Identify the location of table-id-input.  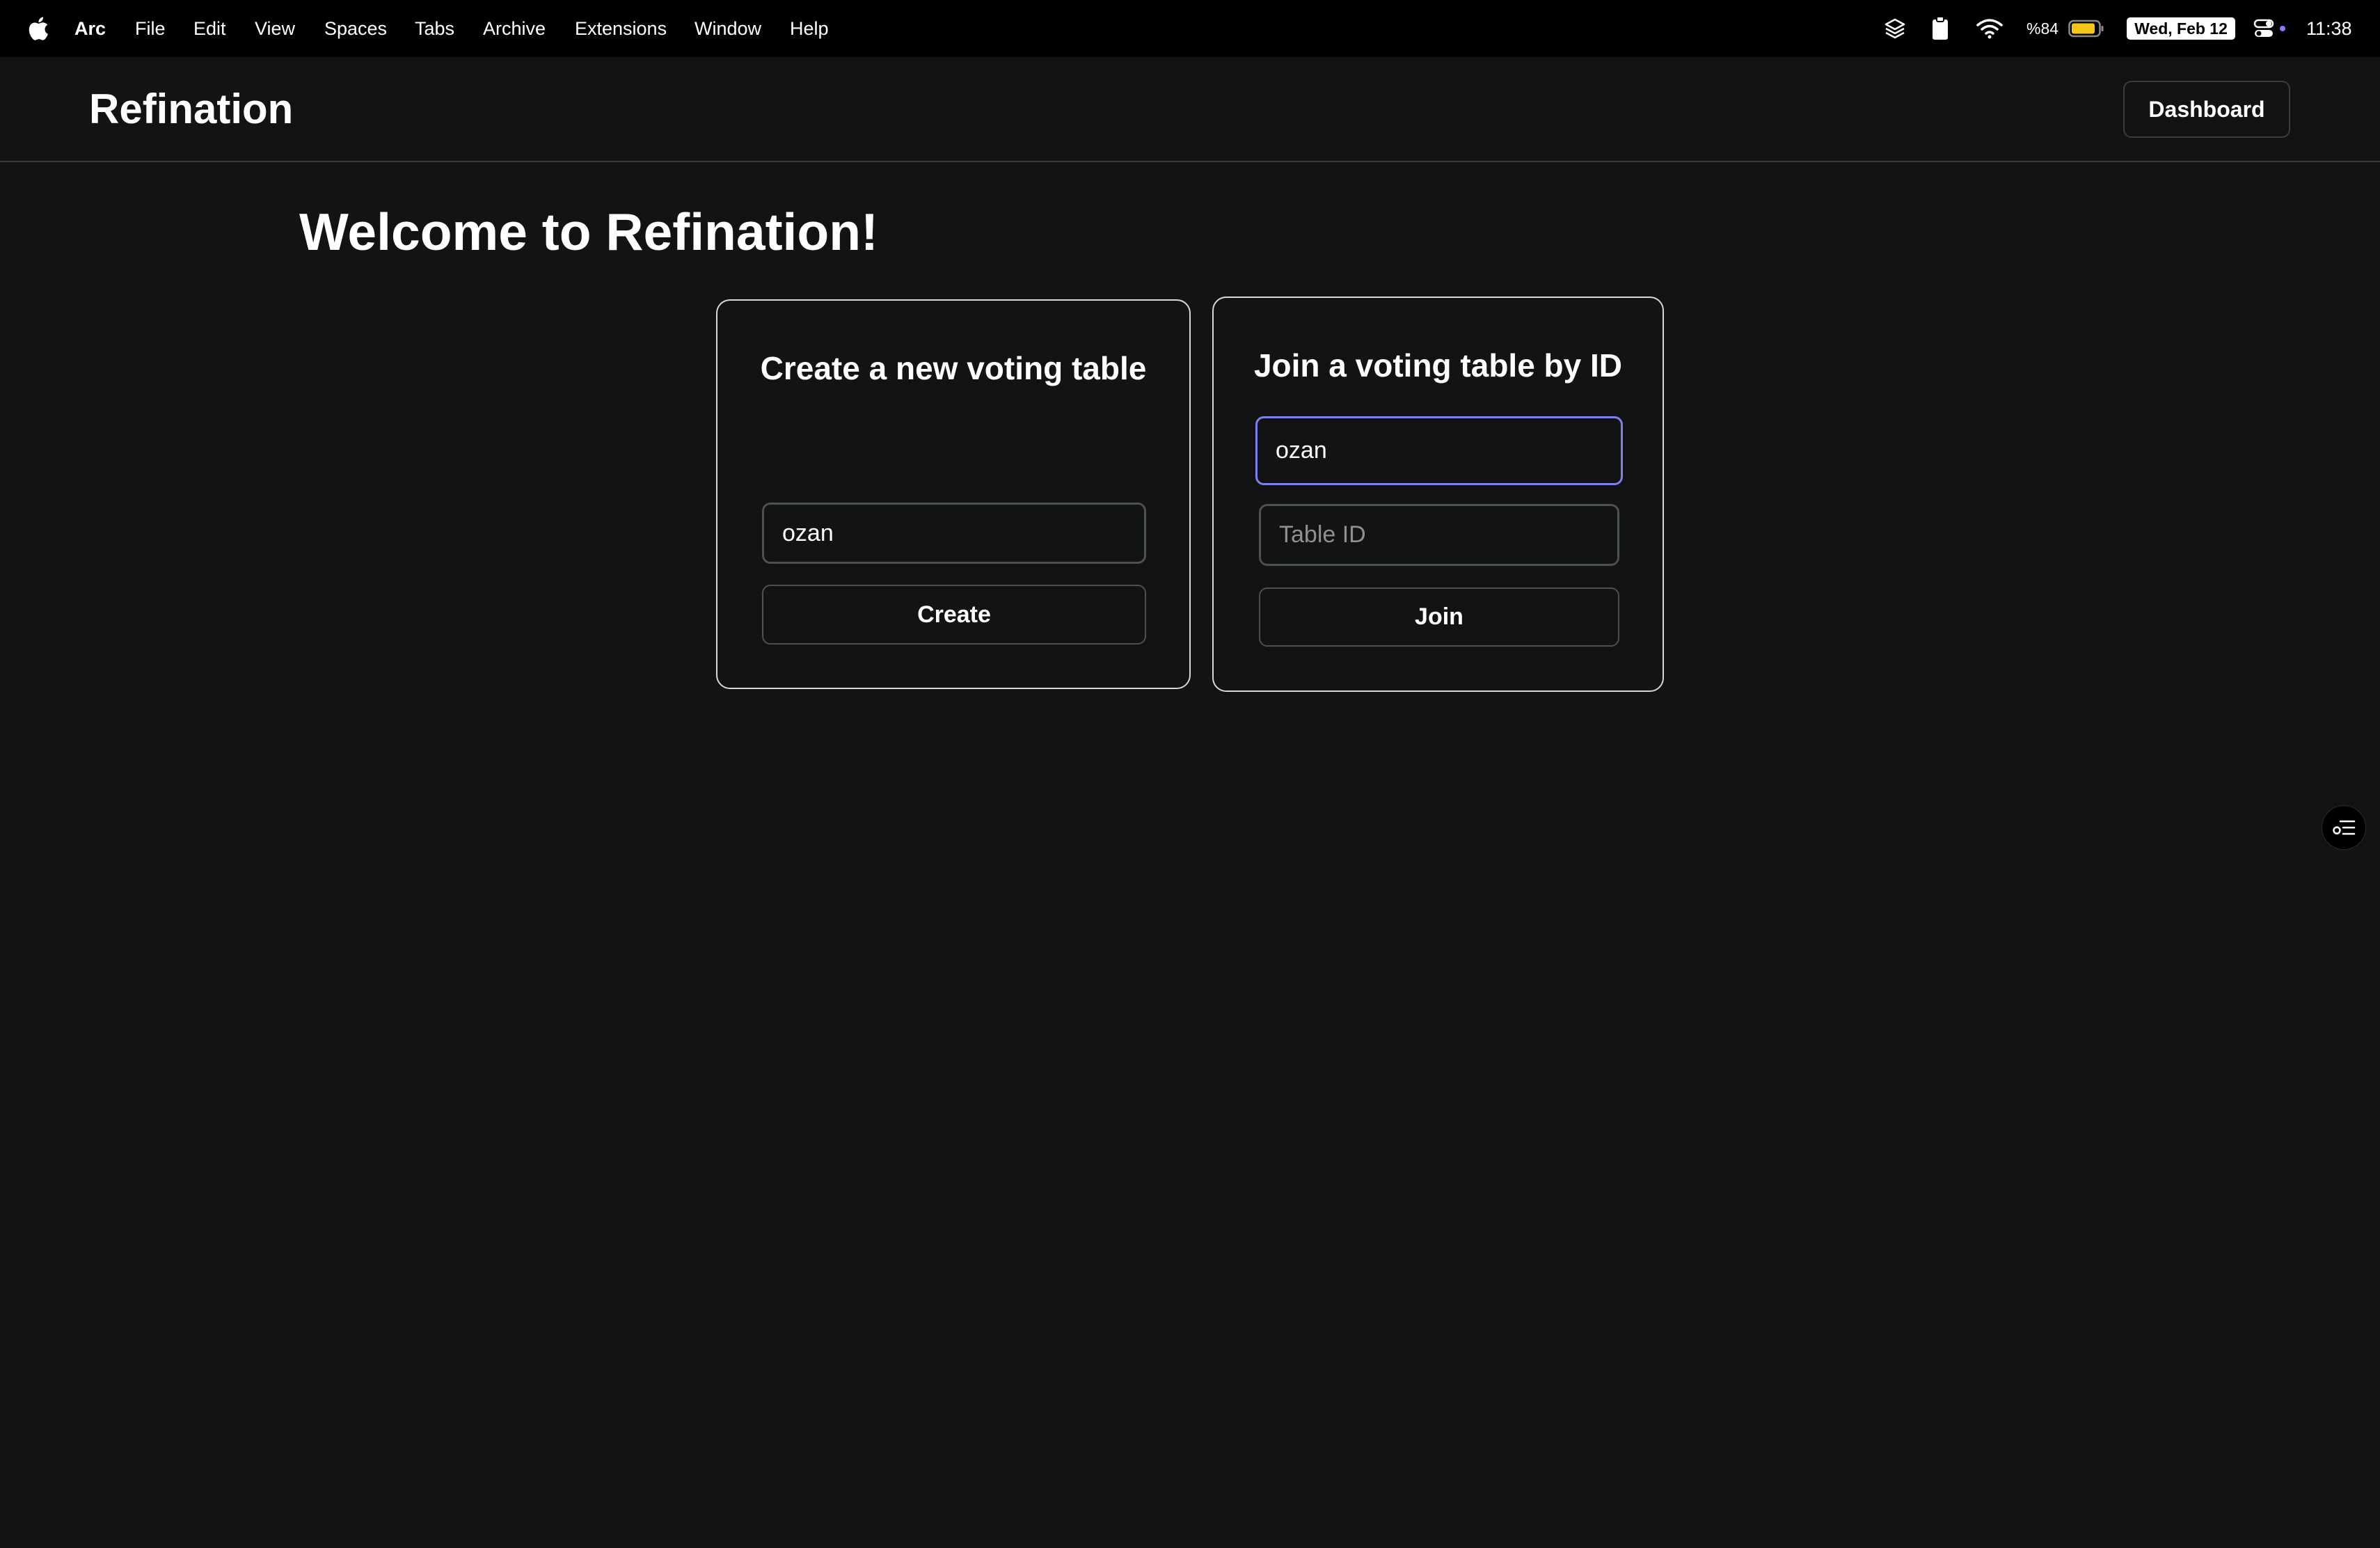
(1439, 535).